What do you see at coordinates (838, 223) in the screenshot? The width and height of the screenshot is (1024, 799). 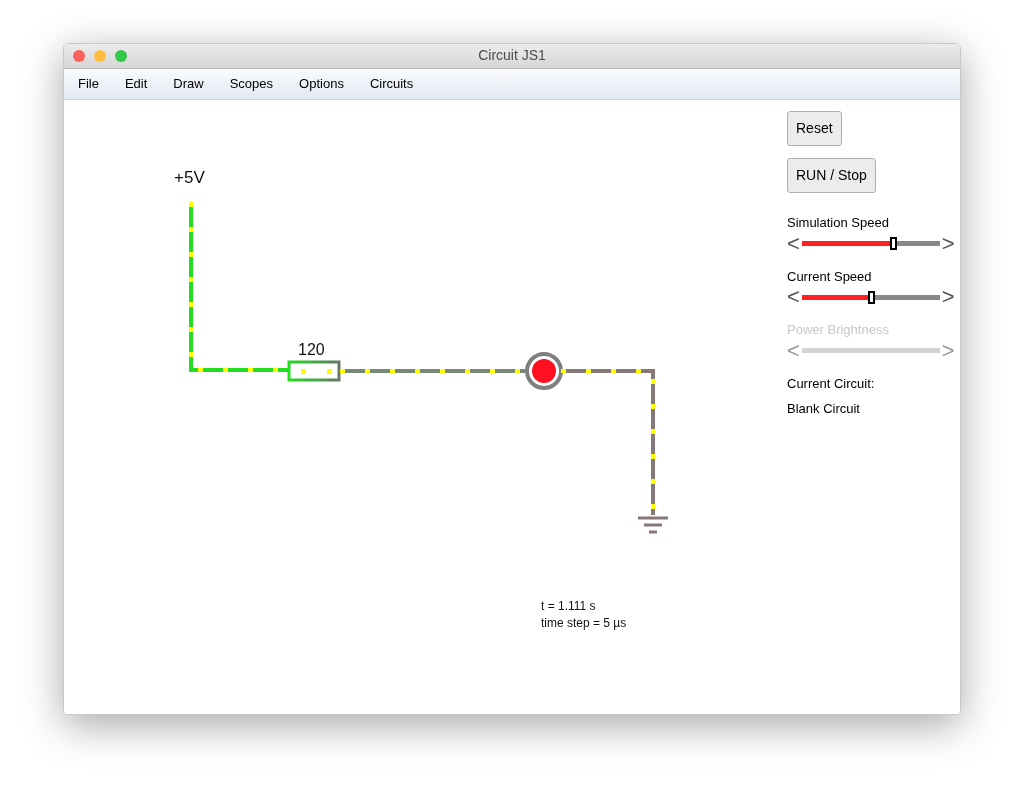 I see `slider-label: Simulation Speed` at bounding box center [838, 223].